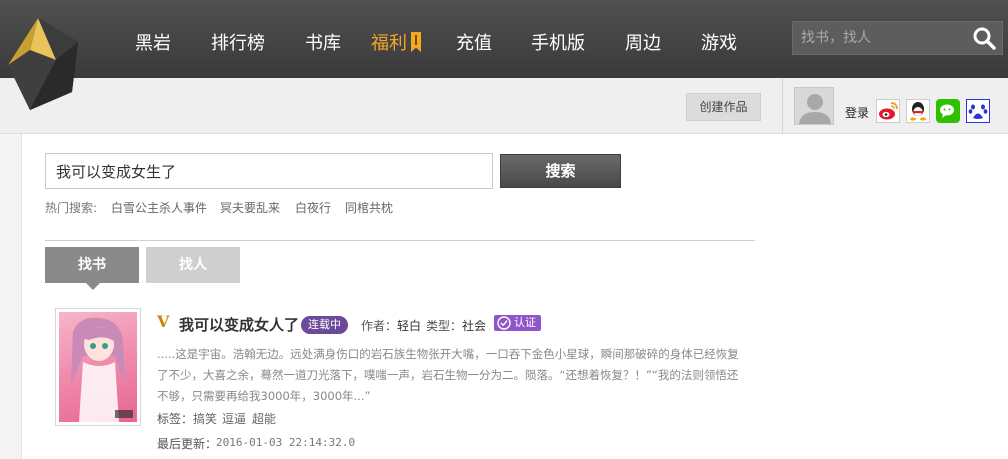  What do you see at coordinates (205, 418) in the screenshot?
I see `tag-link: 搞笑` at bounding box center [205, 418].